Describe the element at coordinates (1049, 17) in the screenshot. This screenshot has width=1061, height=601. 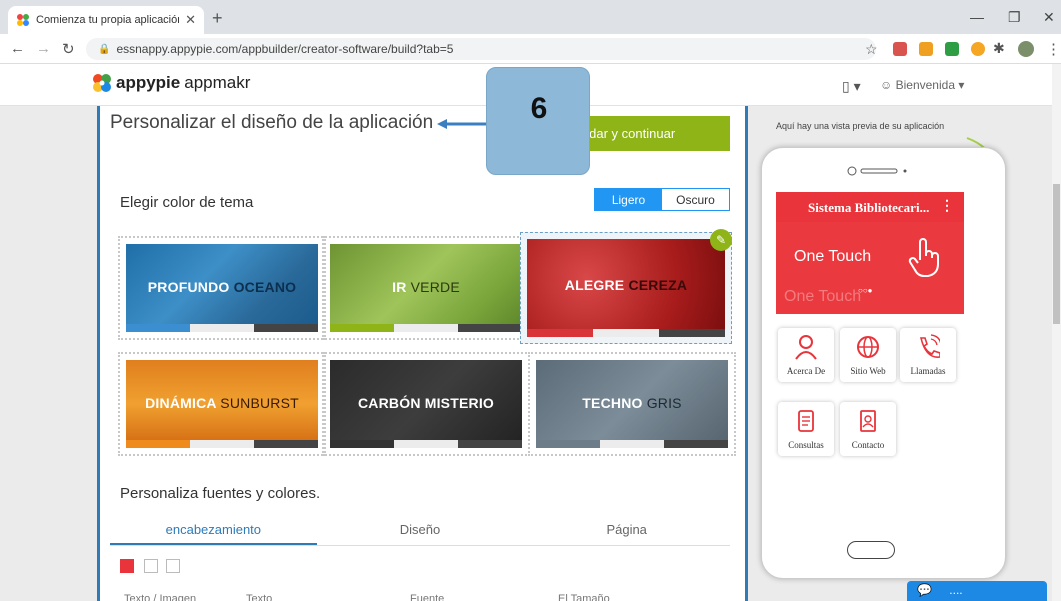
I see `close-window-icon: ✕` at that location.